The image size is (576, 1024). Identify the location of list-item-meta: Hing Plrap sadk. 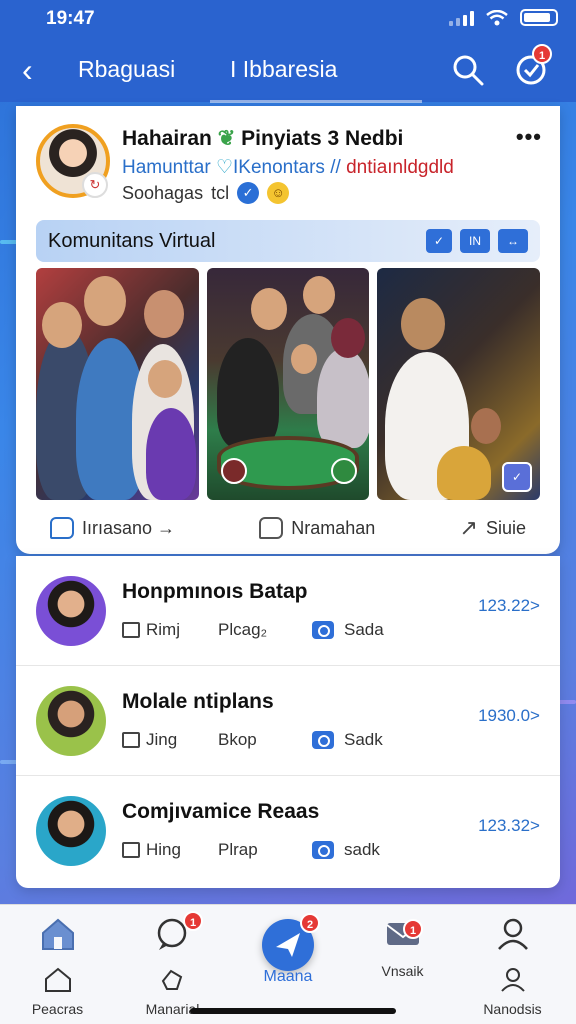
(251, 850).